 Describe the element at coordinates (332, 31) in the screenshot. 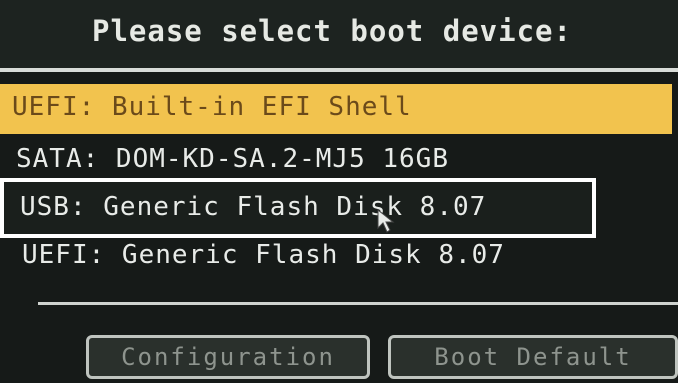

I see `page-title: Please select boot device:` at that location.